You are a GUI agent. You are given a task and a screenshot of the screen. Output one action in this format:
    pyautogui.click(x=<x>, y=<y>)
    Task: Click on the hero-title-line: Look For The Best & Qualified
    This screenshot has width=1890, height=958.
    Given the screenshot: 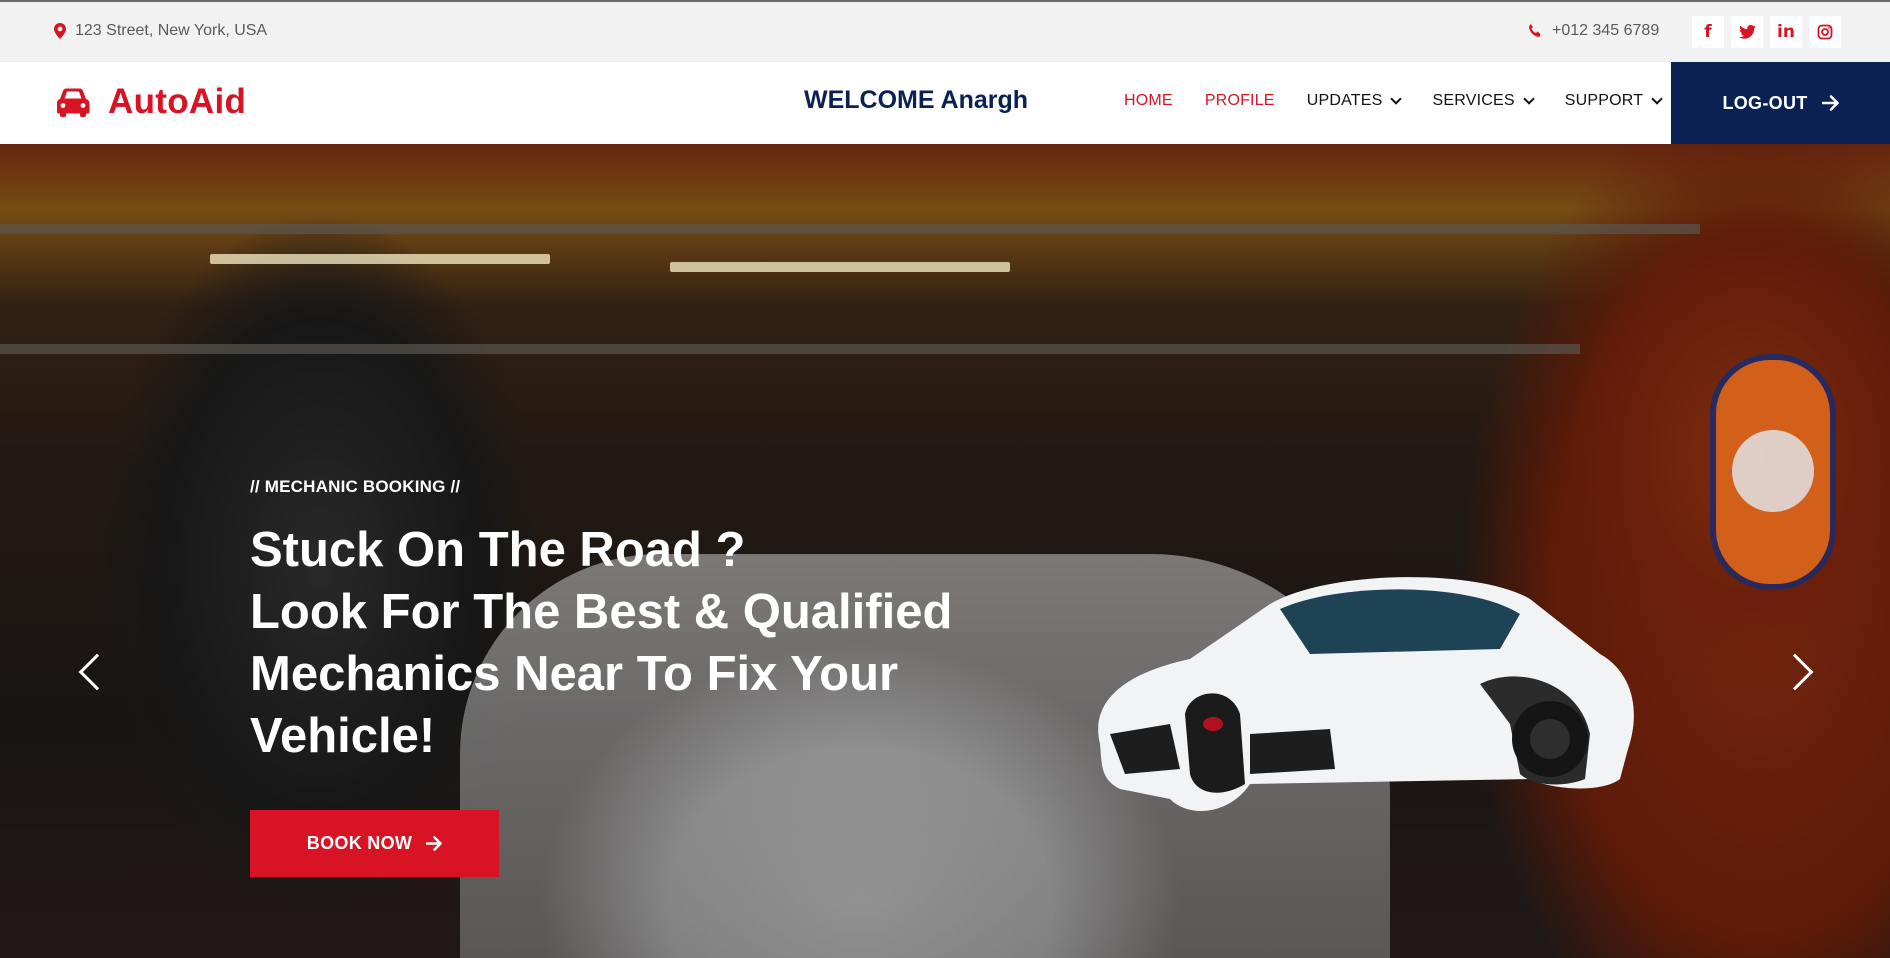 What is the action you would take?
    pyautogui.click(x=601, y=612)
    